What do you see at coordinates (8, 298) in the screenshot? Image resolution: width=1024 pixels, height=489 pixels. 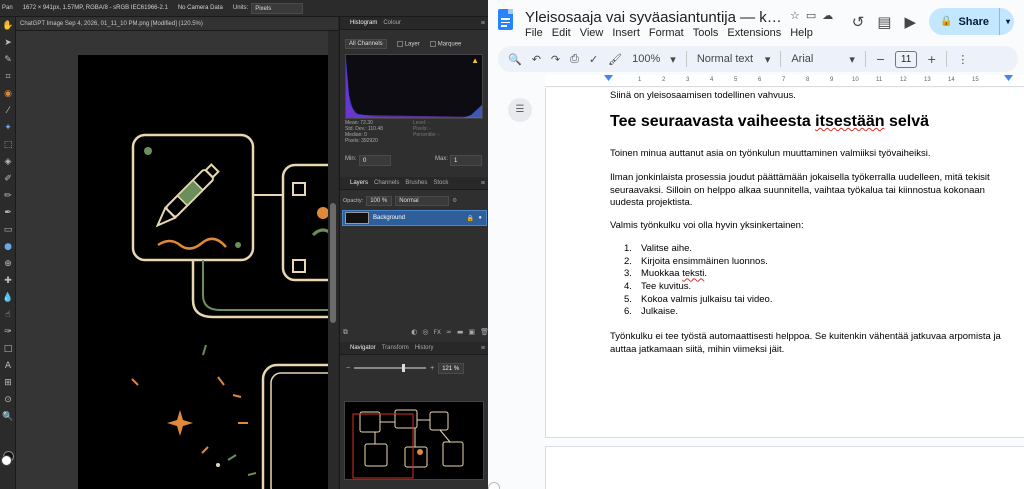 I see `blur-tool-icon: 💧` at bounding box center [8, 298].